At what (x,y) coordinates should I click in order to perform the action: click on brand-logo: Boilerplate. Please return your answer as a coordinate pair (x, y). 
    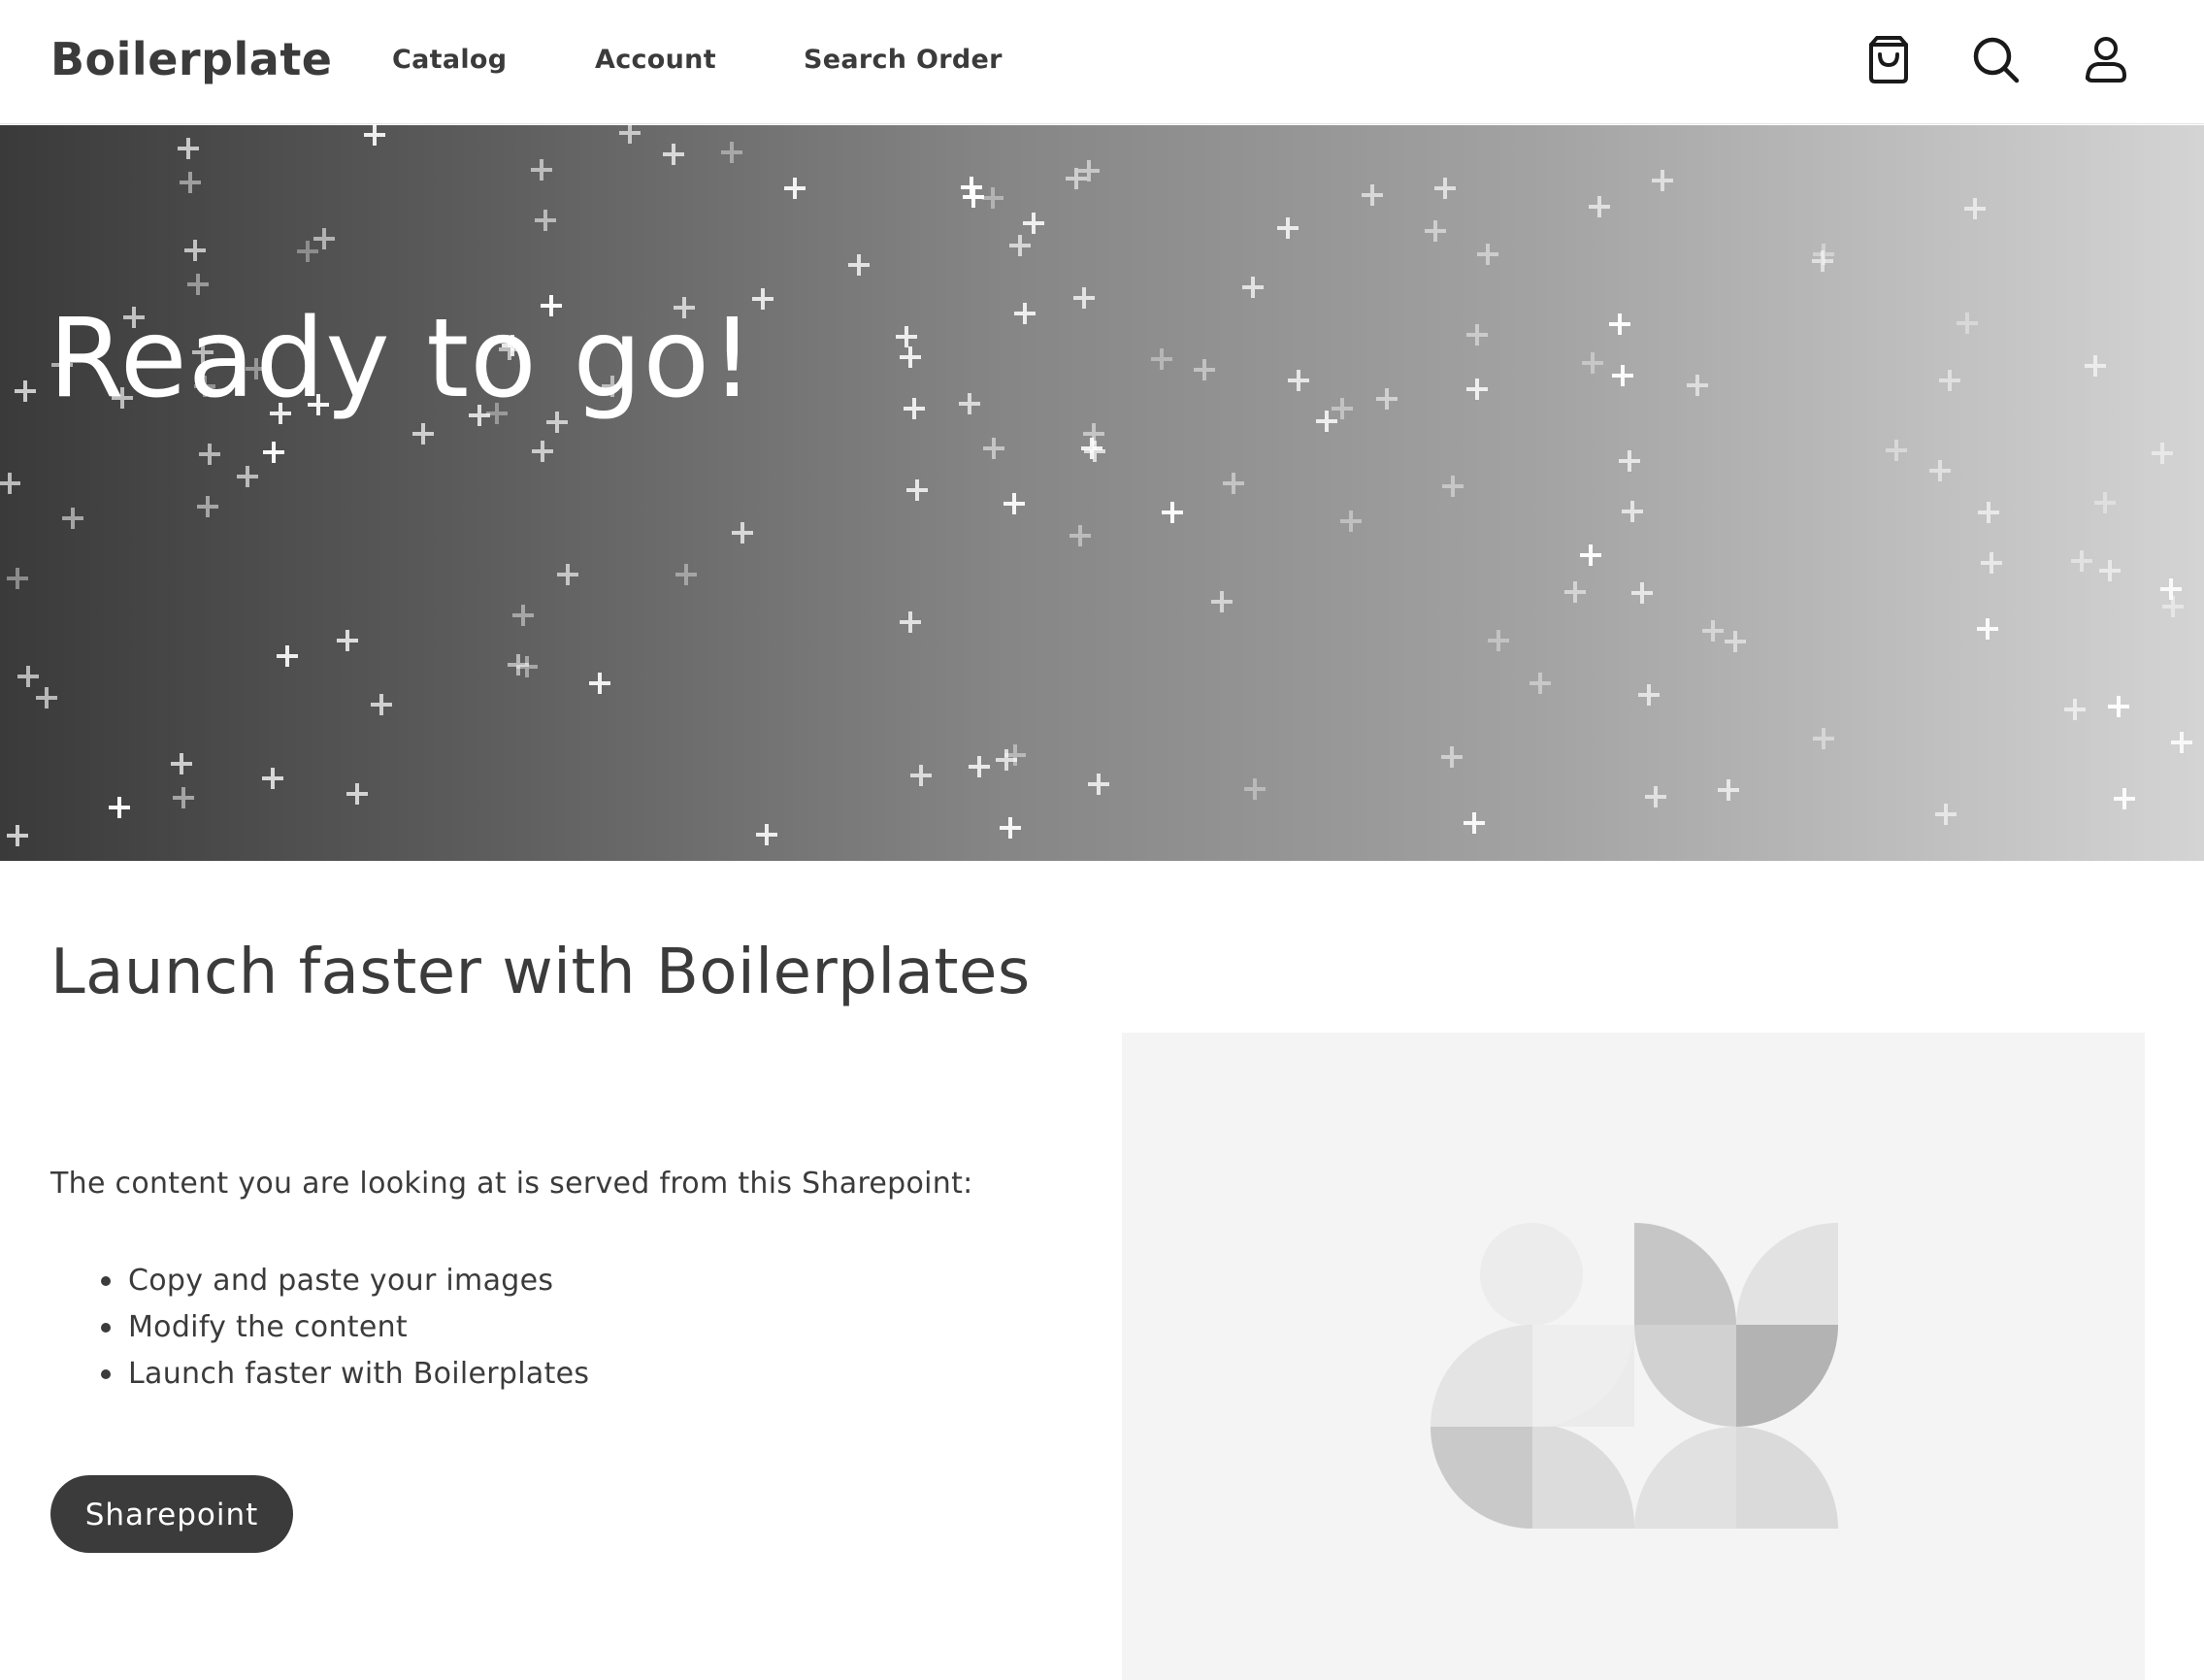
    Looking at the image, I should click on (192, 59).